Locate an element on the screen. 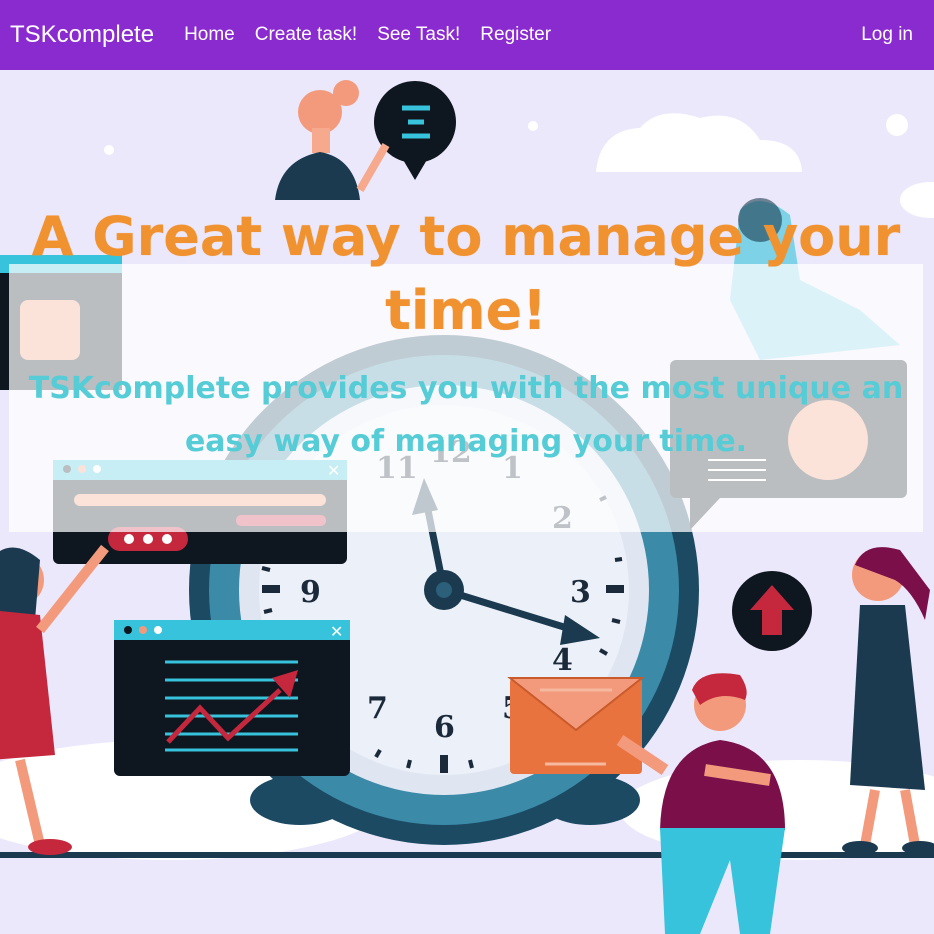  clock-number-6: 6 is located at coordinates (444, 727).